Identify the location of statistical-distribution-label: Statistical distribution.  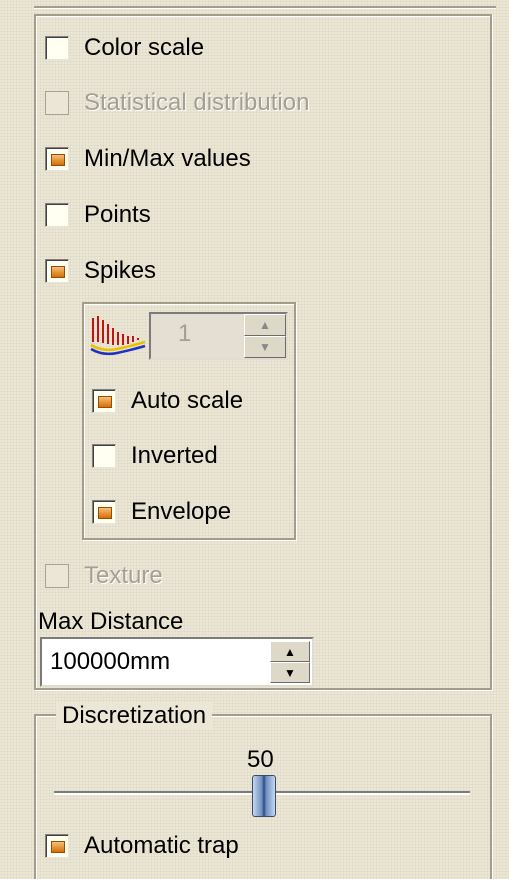
(197, 102).